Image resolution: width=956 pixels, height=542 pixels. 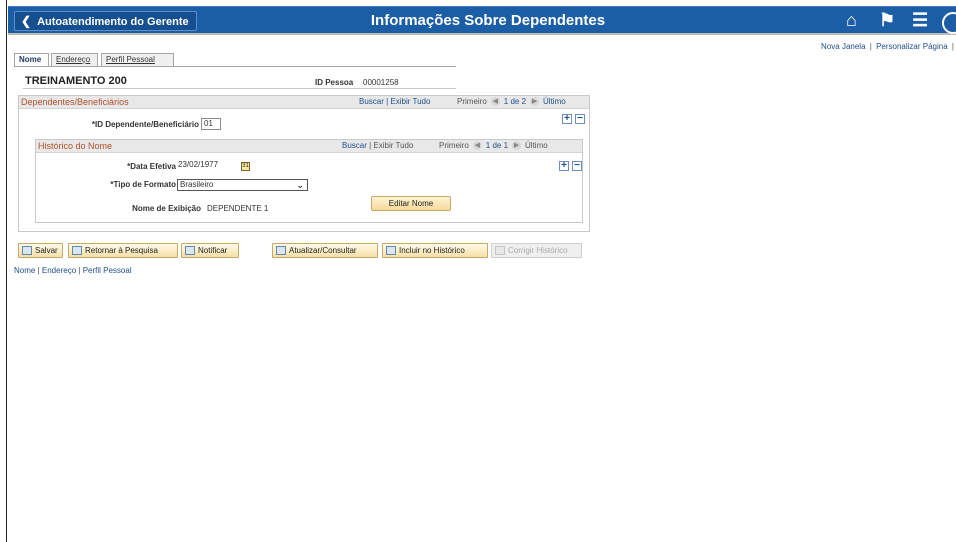 I want to click on dependents-pagination: Primeiro ◀ 1 de 2 ▶ Último, so click(x=511, y=102).